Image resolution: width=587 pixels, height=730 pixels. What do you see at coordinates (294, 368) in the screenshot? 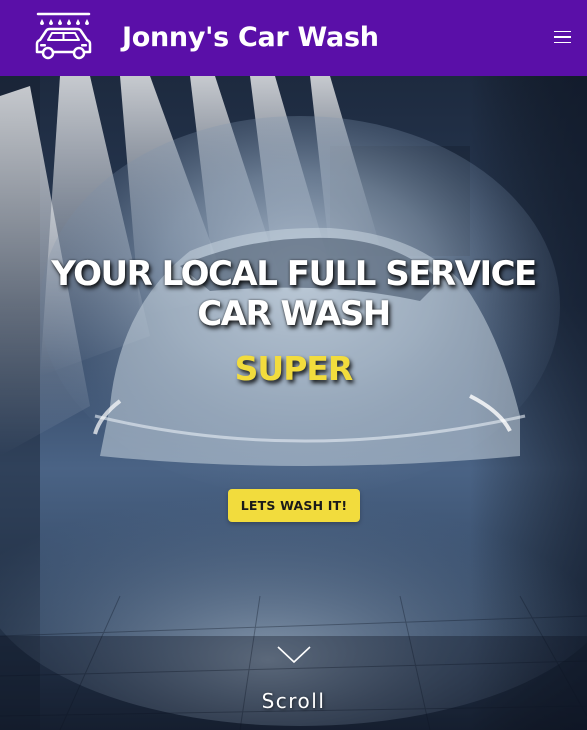
I see `hero-rotating-word: SUPER` at bounding box center [294, 368].